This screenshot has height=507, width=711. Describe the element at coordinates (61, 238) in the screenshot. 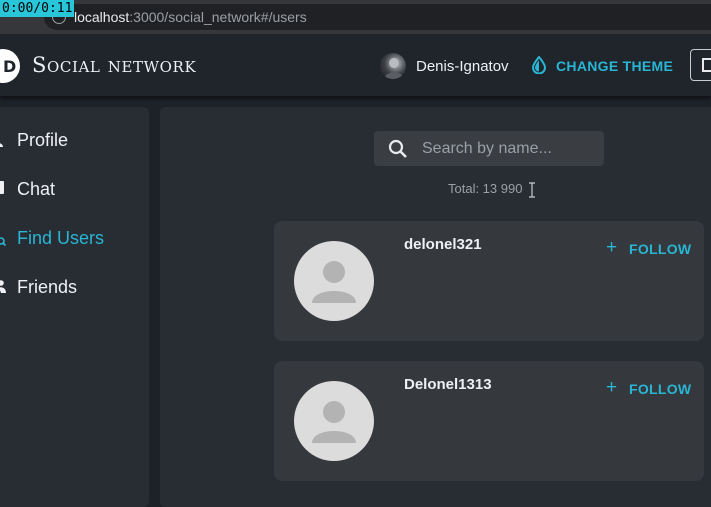

I see `sidebar-item-label: Find Users` at that location.